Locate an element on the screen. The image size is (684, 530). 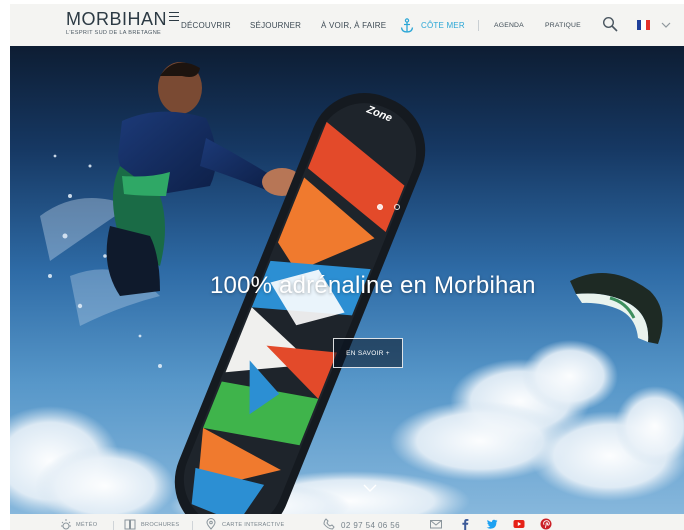
nav-cote-mer: CÔTE MER is located at coordinates (443, 25).